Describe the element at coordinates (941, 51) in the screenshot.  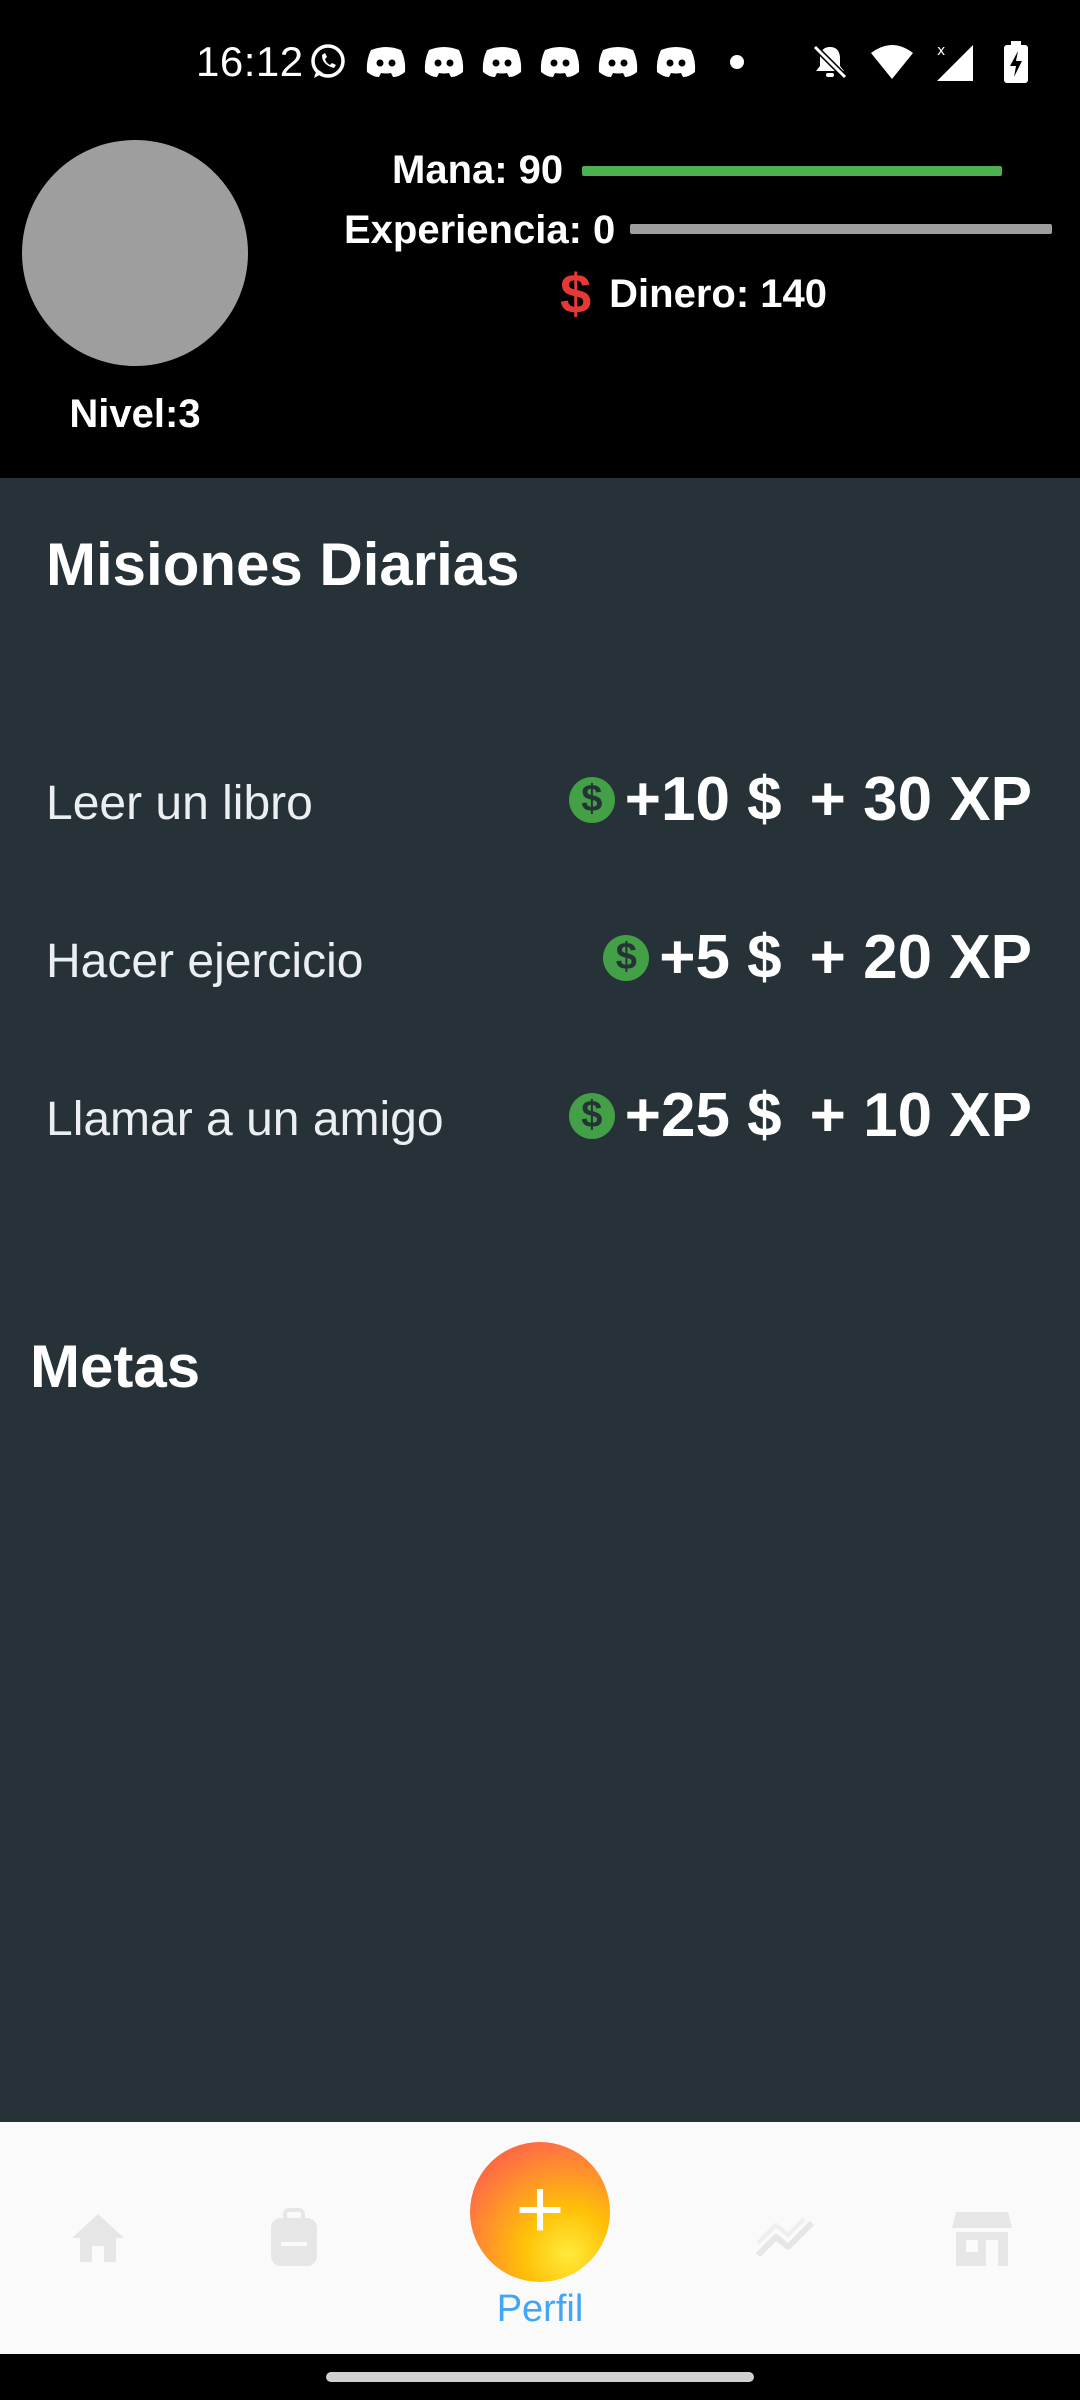
I see `svg-text: x` at that location.